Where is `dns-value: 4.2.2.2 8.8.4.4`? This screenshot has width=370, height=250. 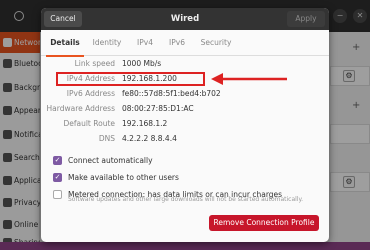
dns-value: 4.2.2.2 8.8.4.4 is located at coordinates (149, 138).